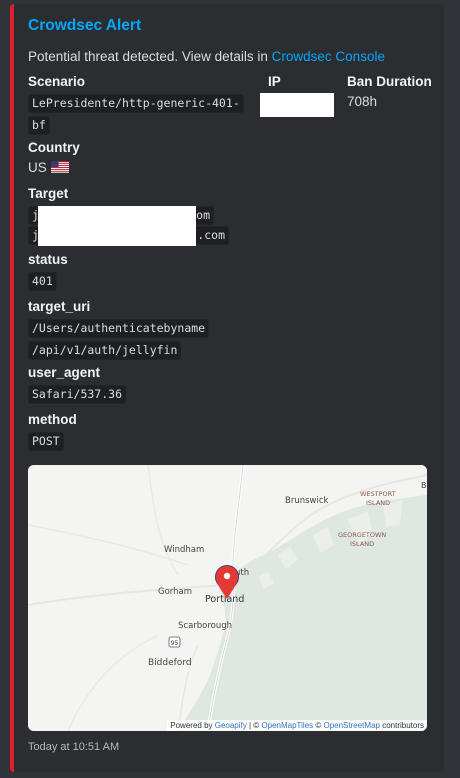  What do you see at coordinates (48, 259) in the screenshot?
I see `field-name-status: status` at bounding box center [48, 259].